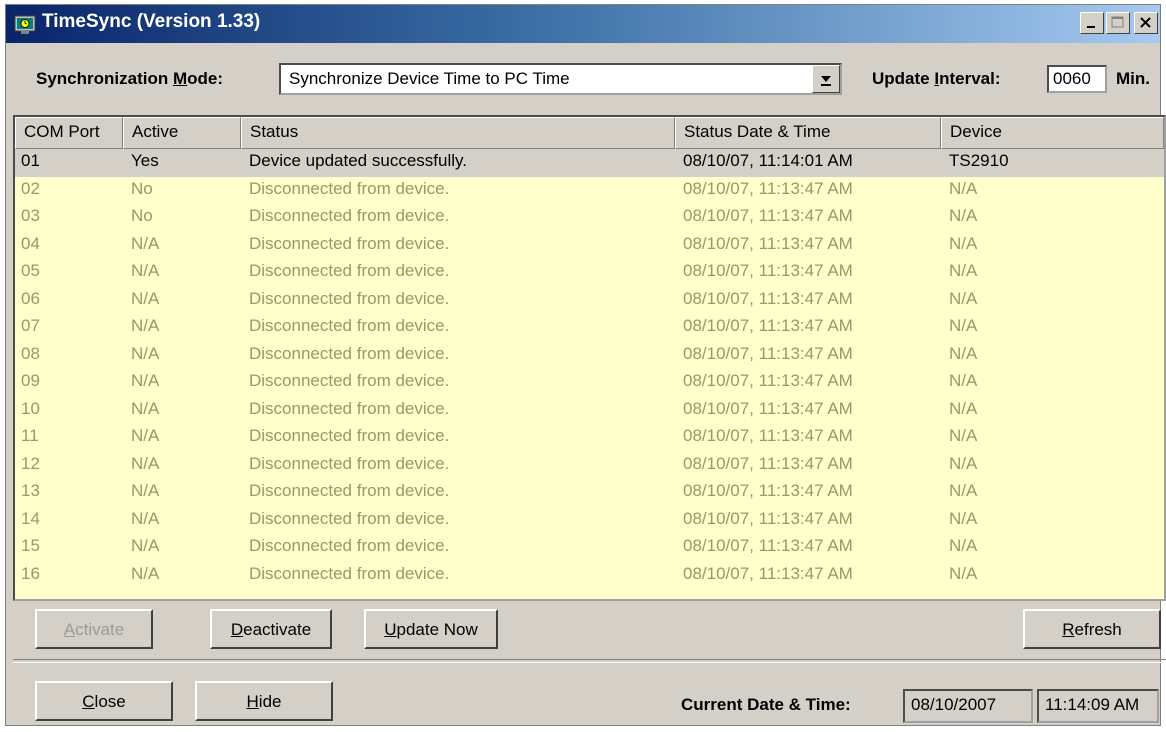 The image size is (1166, 732). Describe the element at coordinates (130, 78) in the screenshot. I see `sync-mode-label: Synchronization Mode:` at that location.